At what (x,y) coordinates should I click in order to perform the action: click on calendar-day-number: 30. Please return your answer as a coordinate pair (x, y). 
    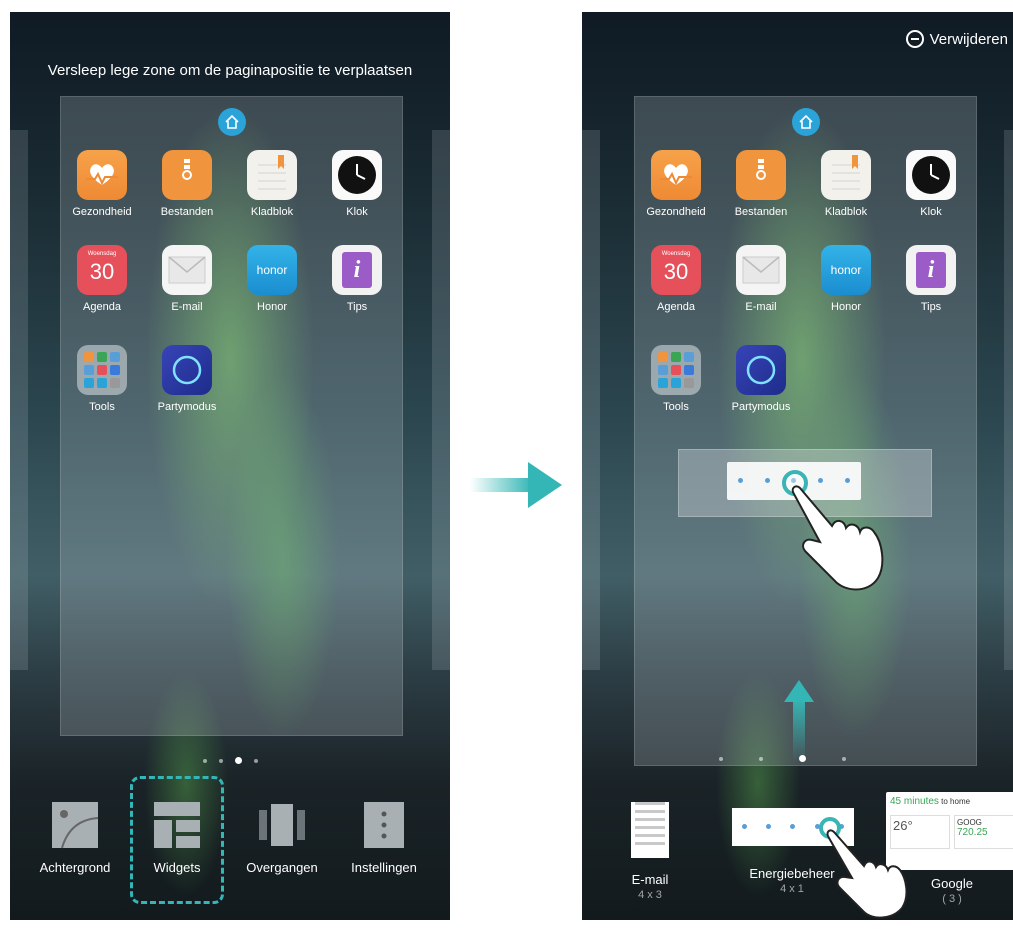
    Looking at the image, I should click on (676, 271).